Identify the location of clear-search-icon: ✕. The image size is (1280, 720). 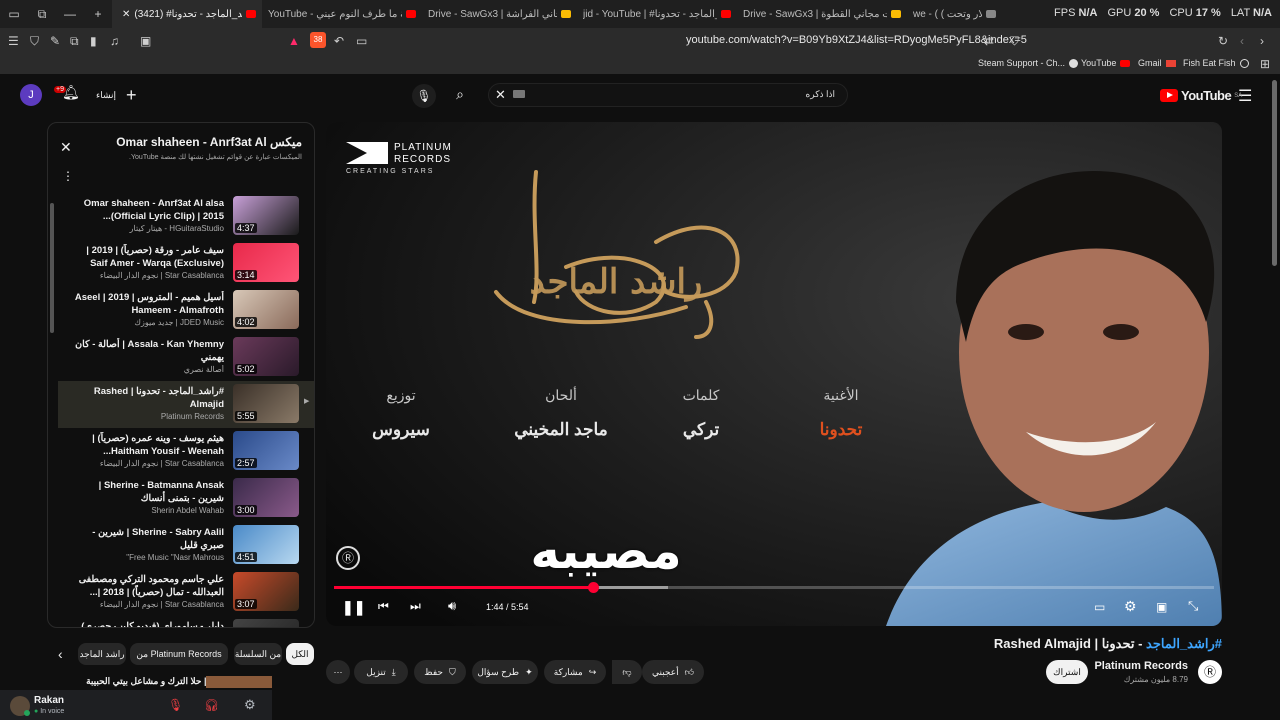
(500, 95).